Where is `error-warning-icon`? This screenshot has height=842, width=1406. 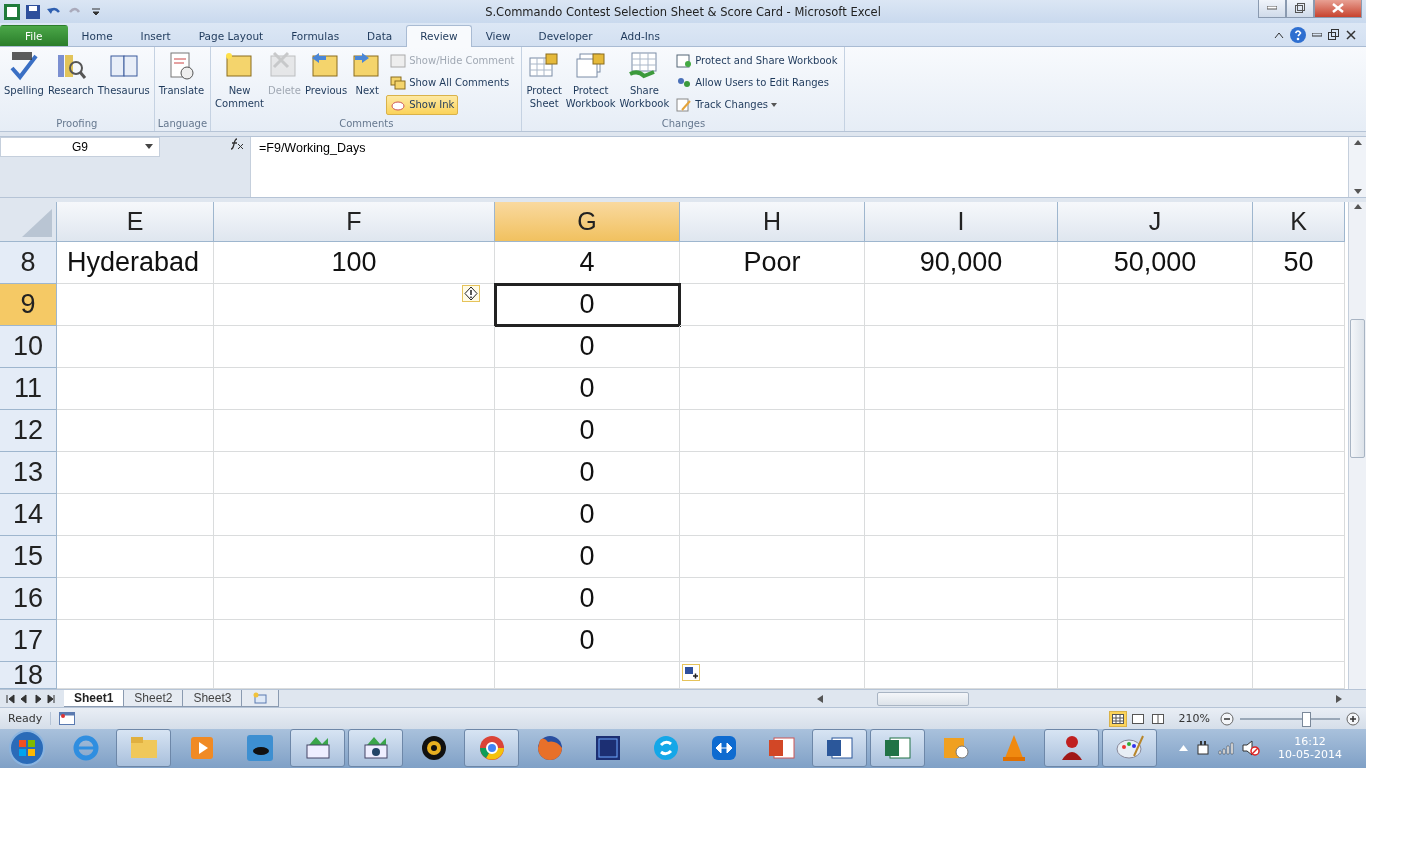
error-warning-icon is located at coordinates (471, 294).